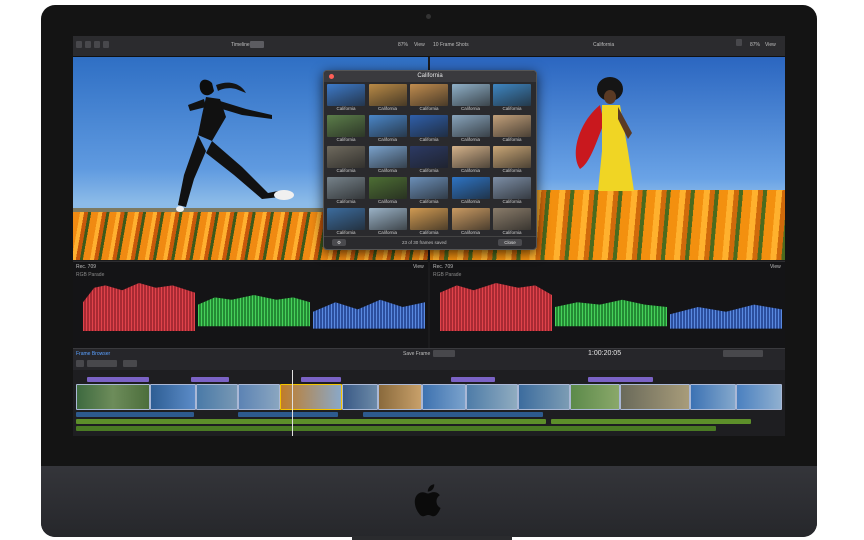 The height and width of the screenshot is (540, 864). Describe the element at coordinates (93, 354) in the screenshot. I see `project-label: Frame Browser` at that location.